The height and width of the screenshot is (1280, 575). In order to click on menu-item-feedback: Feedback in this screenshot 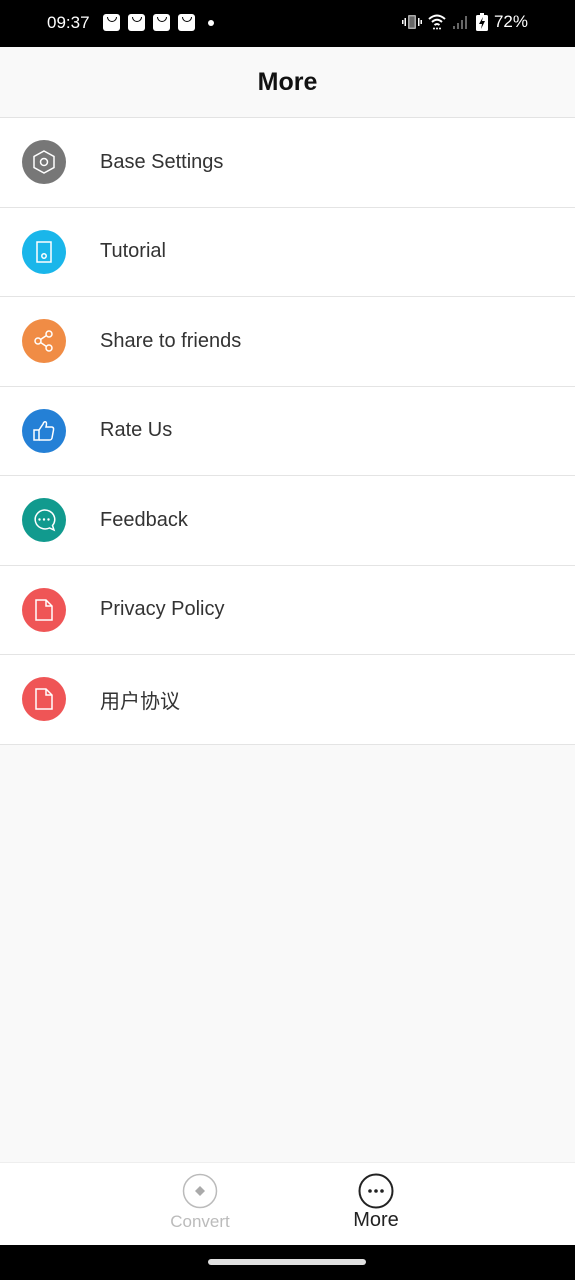, I will do `click(287, 521)`.